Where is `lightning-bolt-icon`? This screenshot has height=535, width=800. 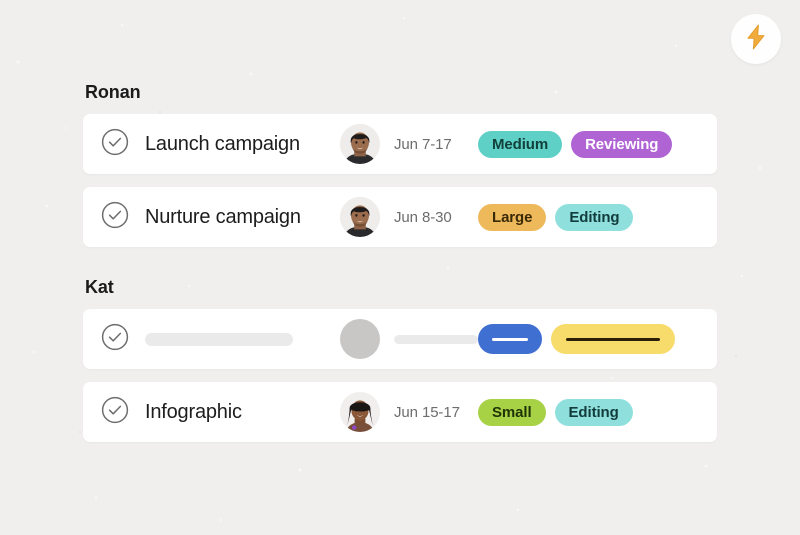
lightning-bolt-icon is located at coordinates (756, 39).